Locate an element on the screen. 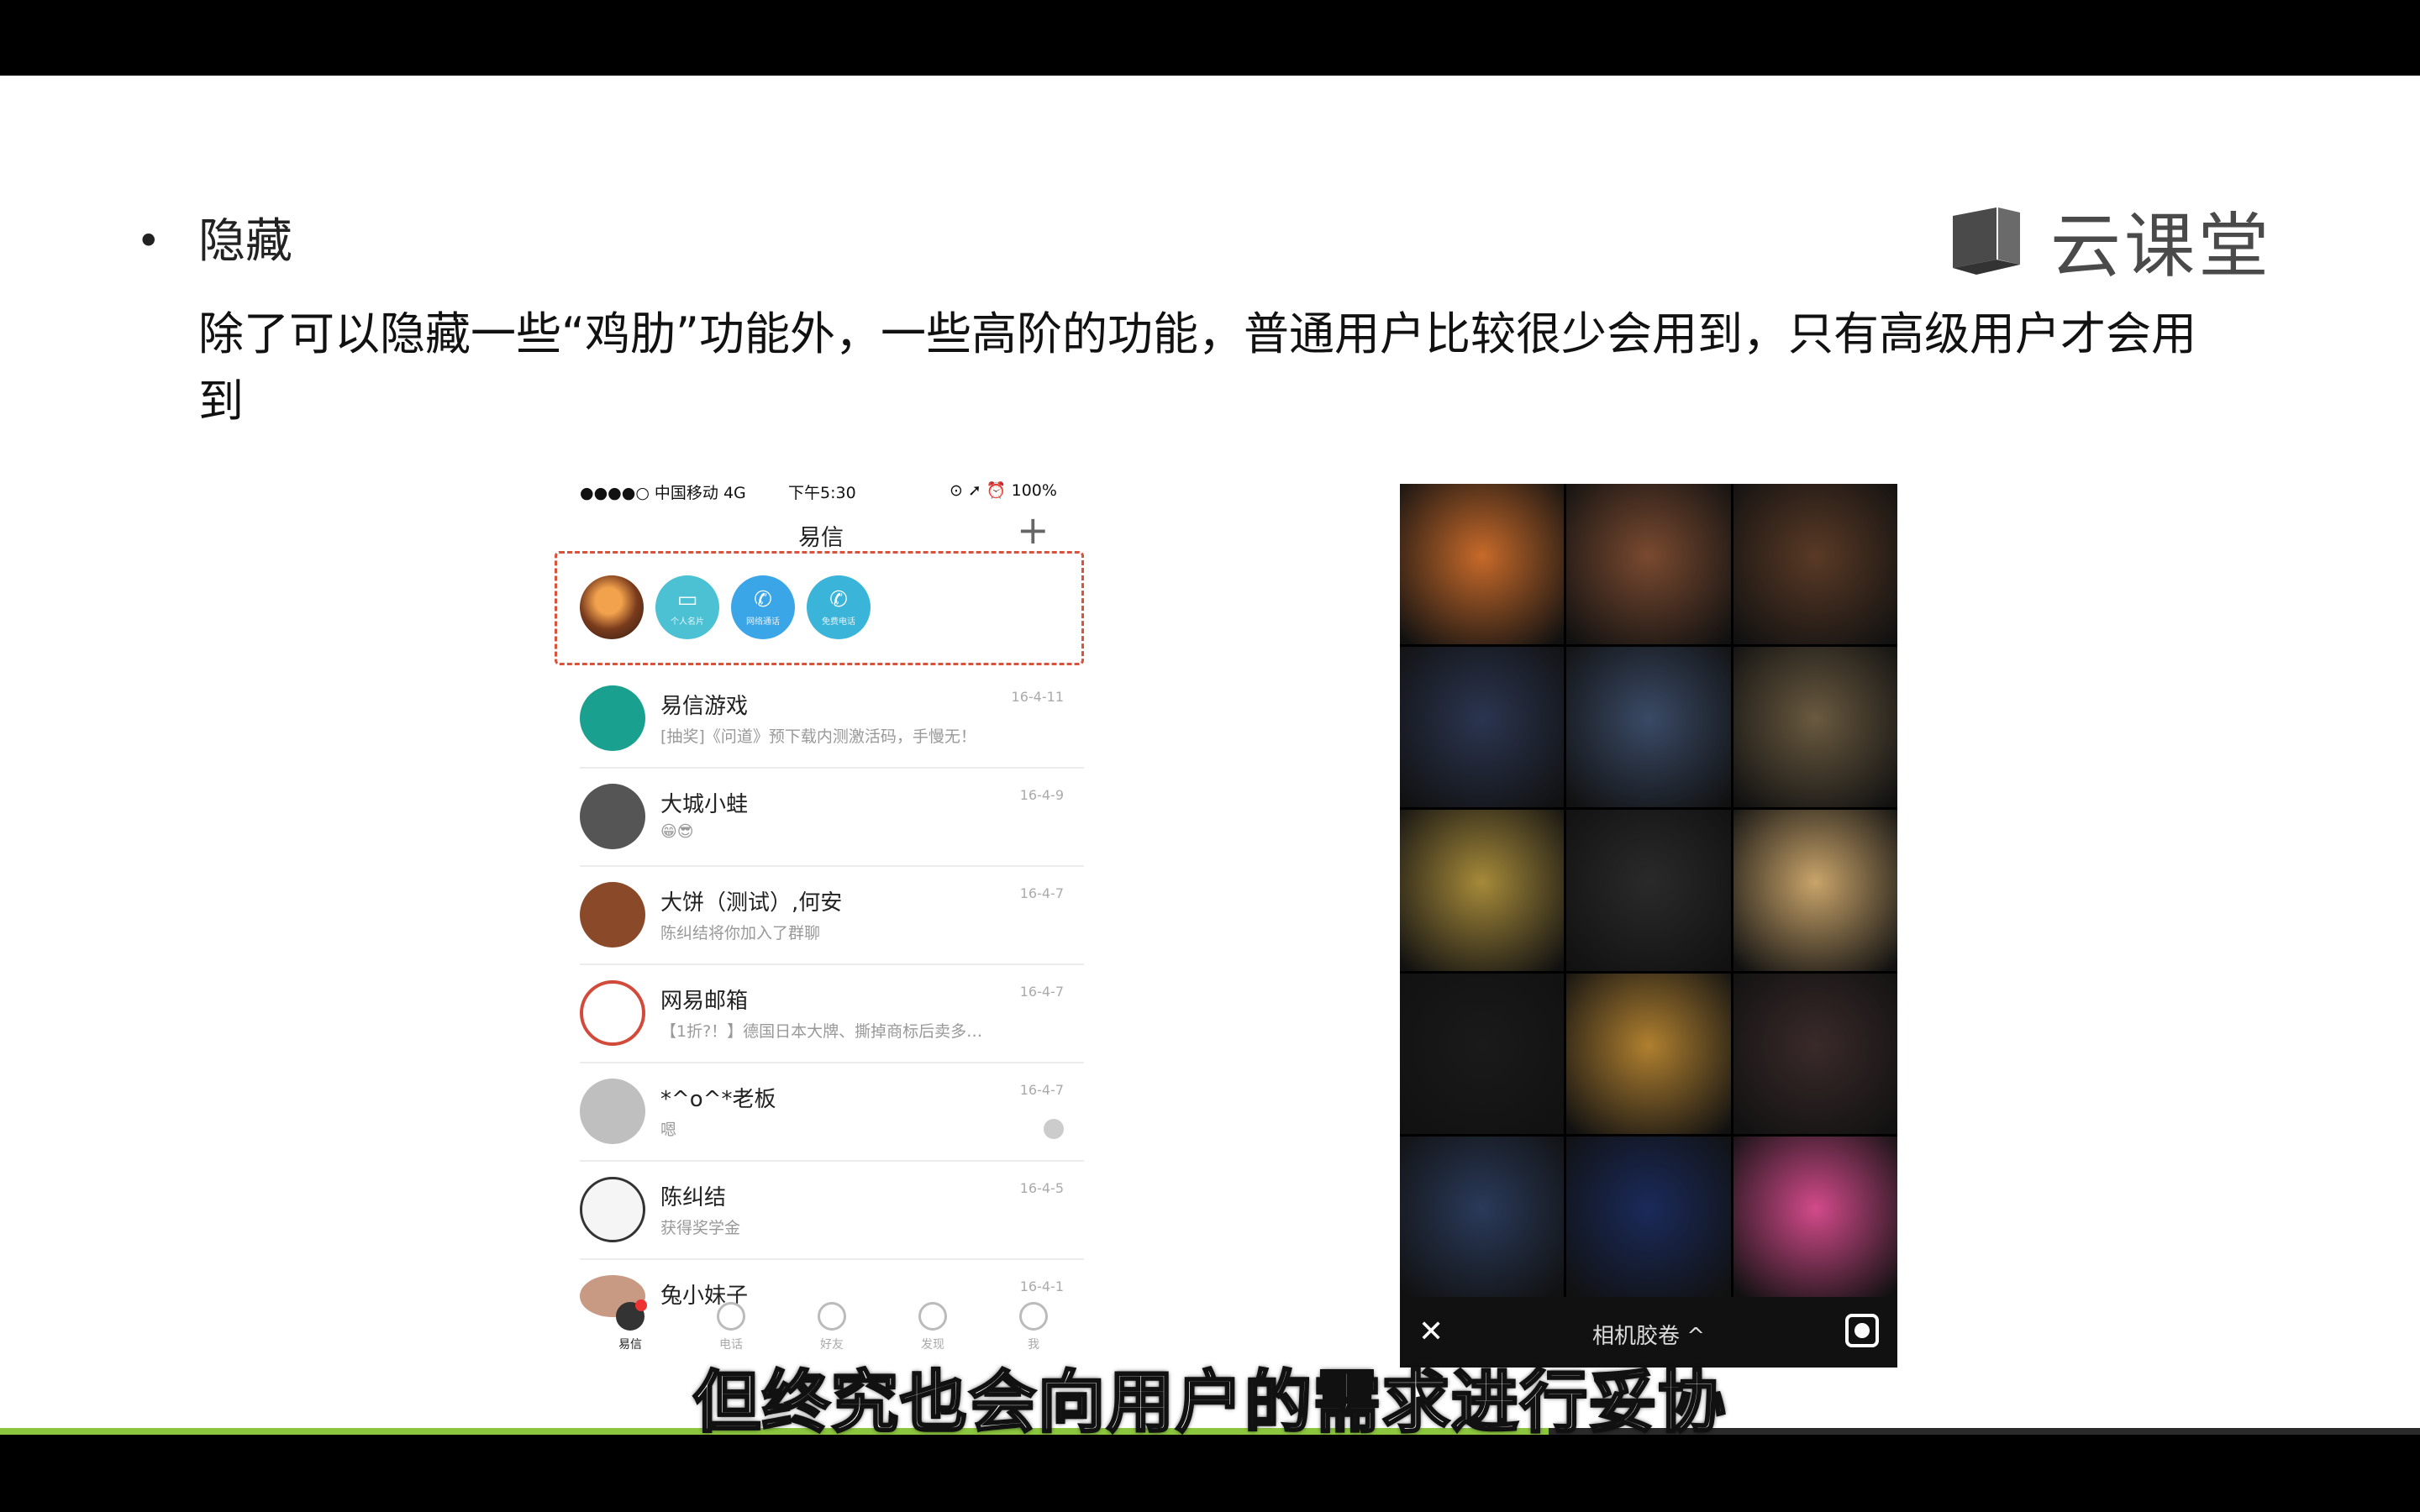  status-bar: ●●●●○ 中国移动 4G 下午5:30 ⊙ ➚ ⏰ 100% is located at coordinates (824, 493).